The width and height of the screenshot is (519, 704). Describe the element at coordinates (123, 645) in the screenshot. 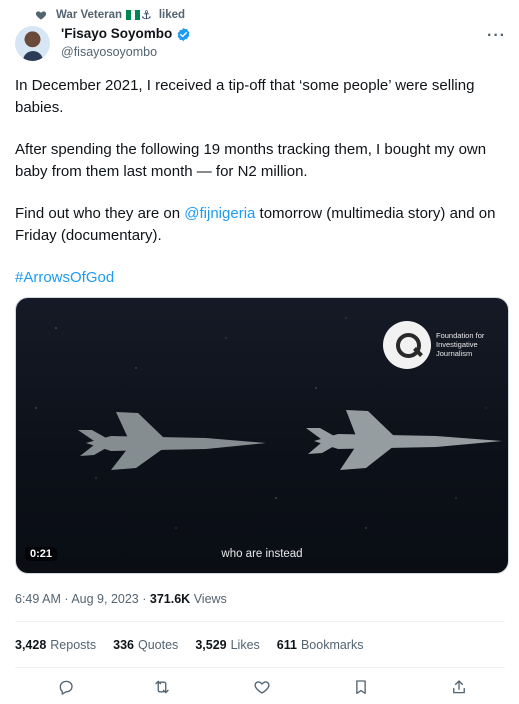

I see `quotes-count: 336` at that location.